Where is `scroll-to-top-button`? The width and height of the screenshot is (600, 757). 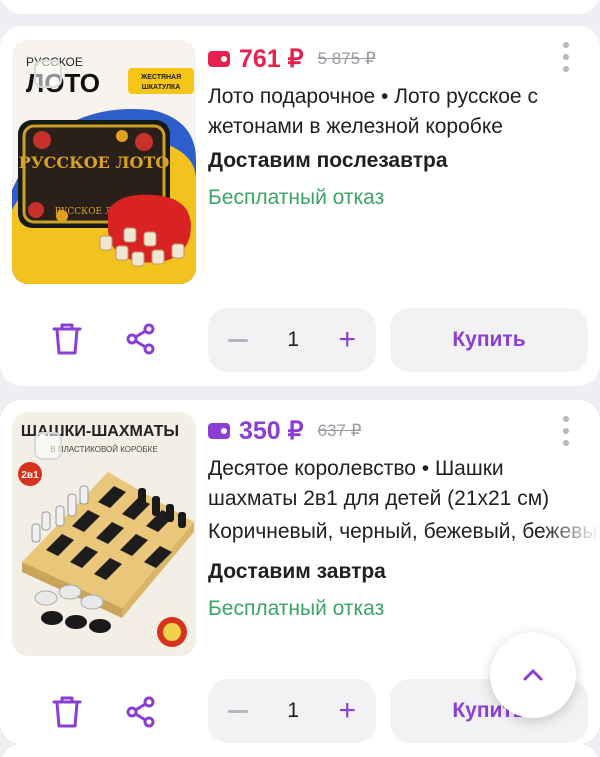
scroll-to-top-button is located at coordinates (533, 675).